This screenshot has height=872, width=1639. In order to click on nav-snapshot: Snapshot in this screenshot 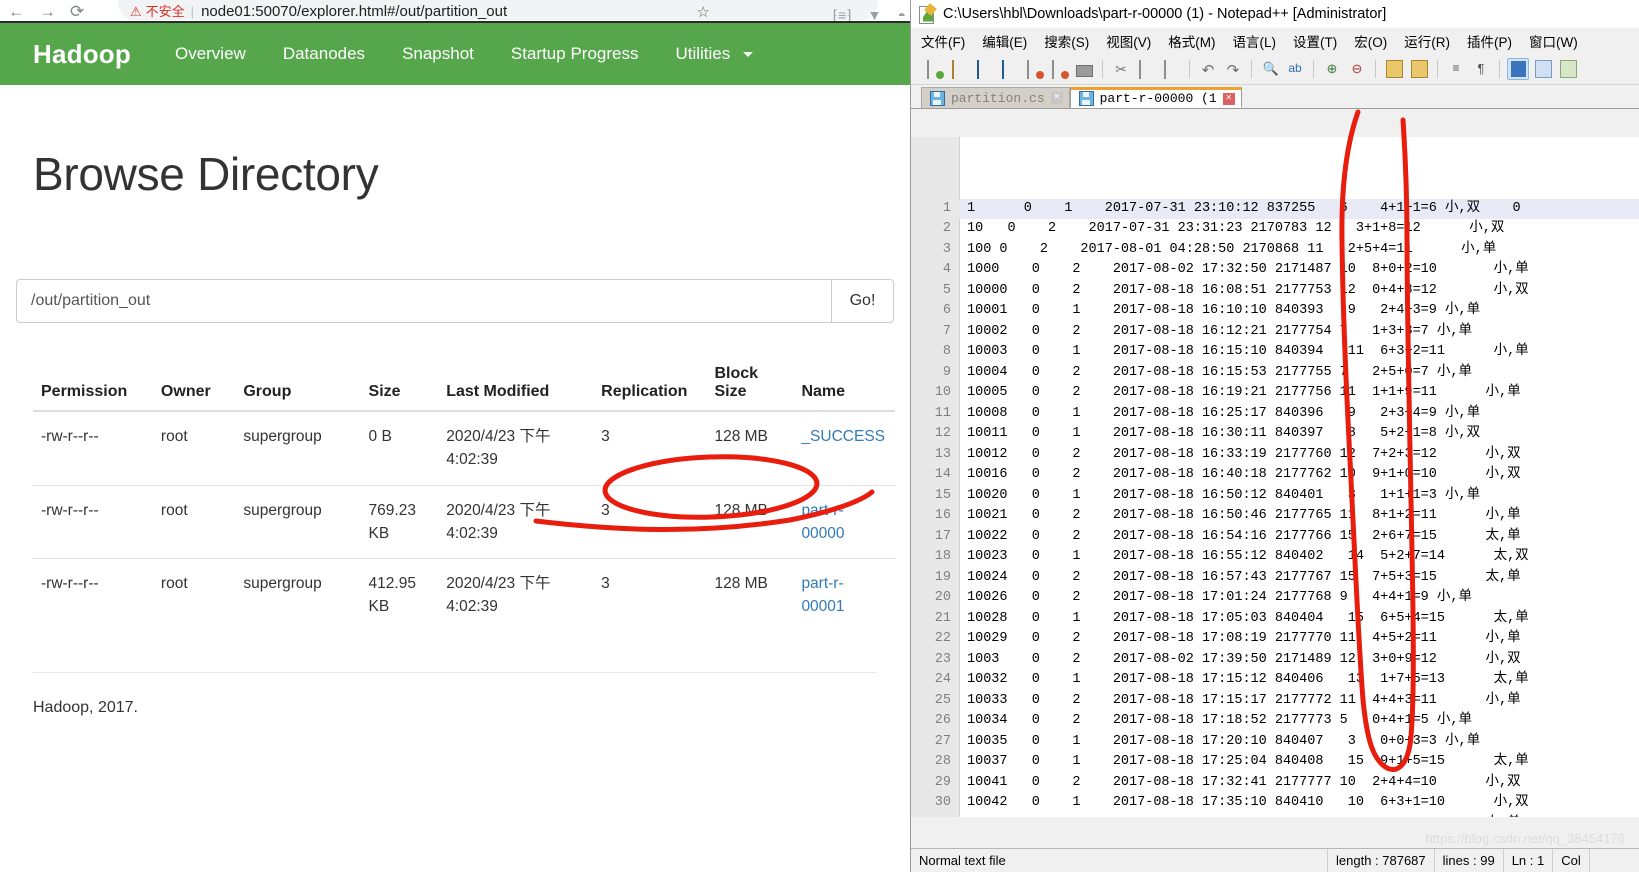, I will do `click(438, 54)`.